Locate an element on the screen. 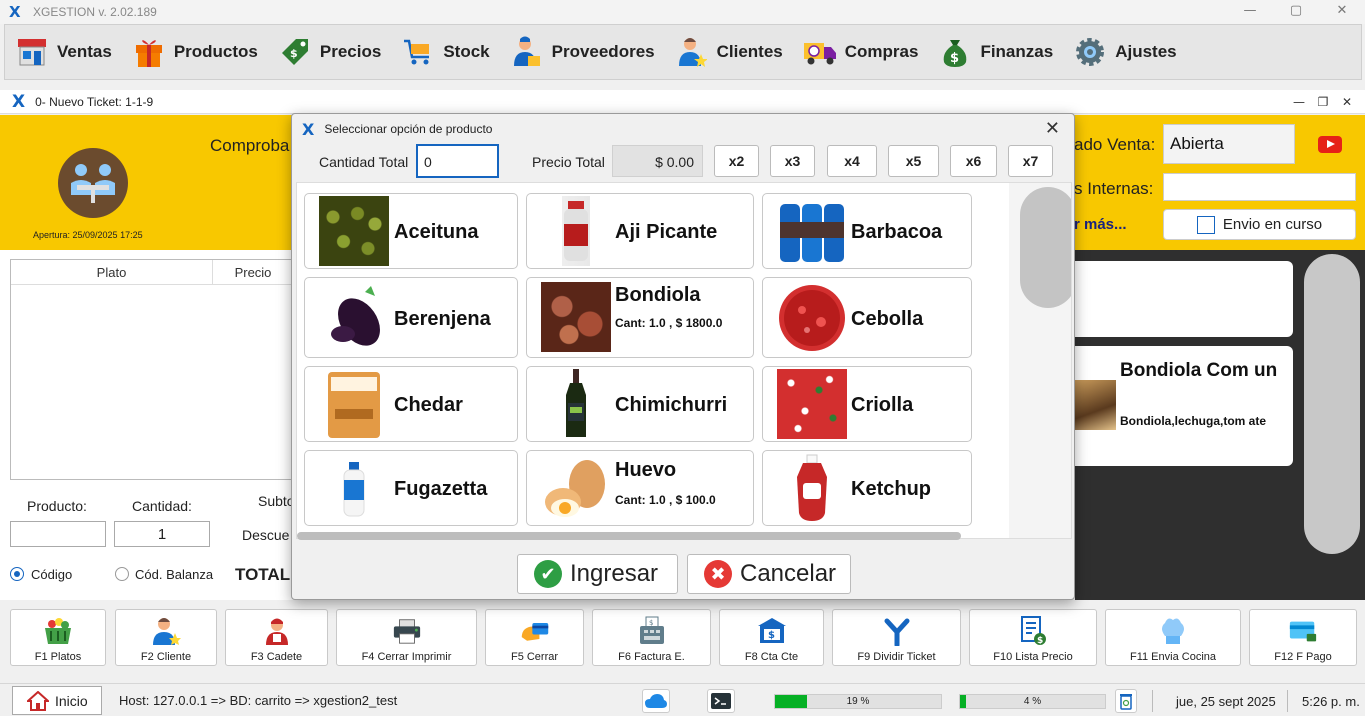 Image resolution: width=1365 pixels, height=716 pixels. cancelar-button: ✖ Cancelar is located at coordinates (769, 574).